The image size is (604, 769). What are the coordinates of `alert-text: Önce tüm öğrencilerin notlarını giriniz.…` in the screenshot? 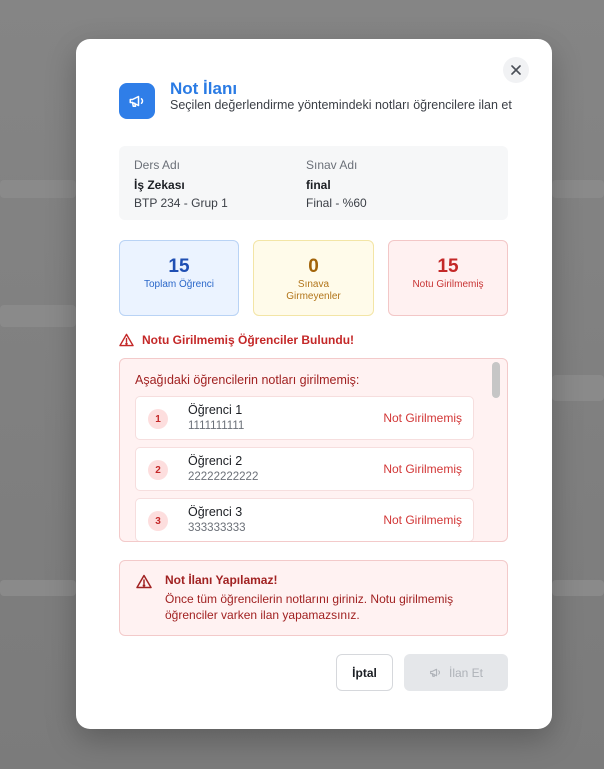 It's located at (309, 607).